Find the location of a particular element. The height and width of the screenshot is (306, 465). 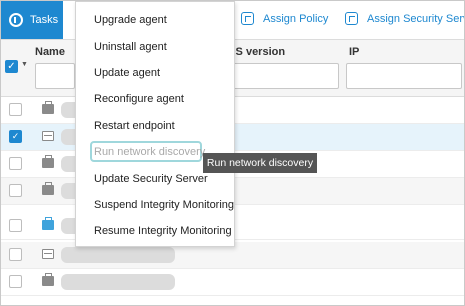

assign-security-server-button: Assign Security Serve is located at coordinates (405, 18).